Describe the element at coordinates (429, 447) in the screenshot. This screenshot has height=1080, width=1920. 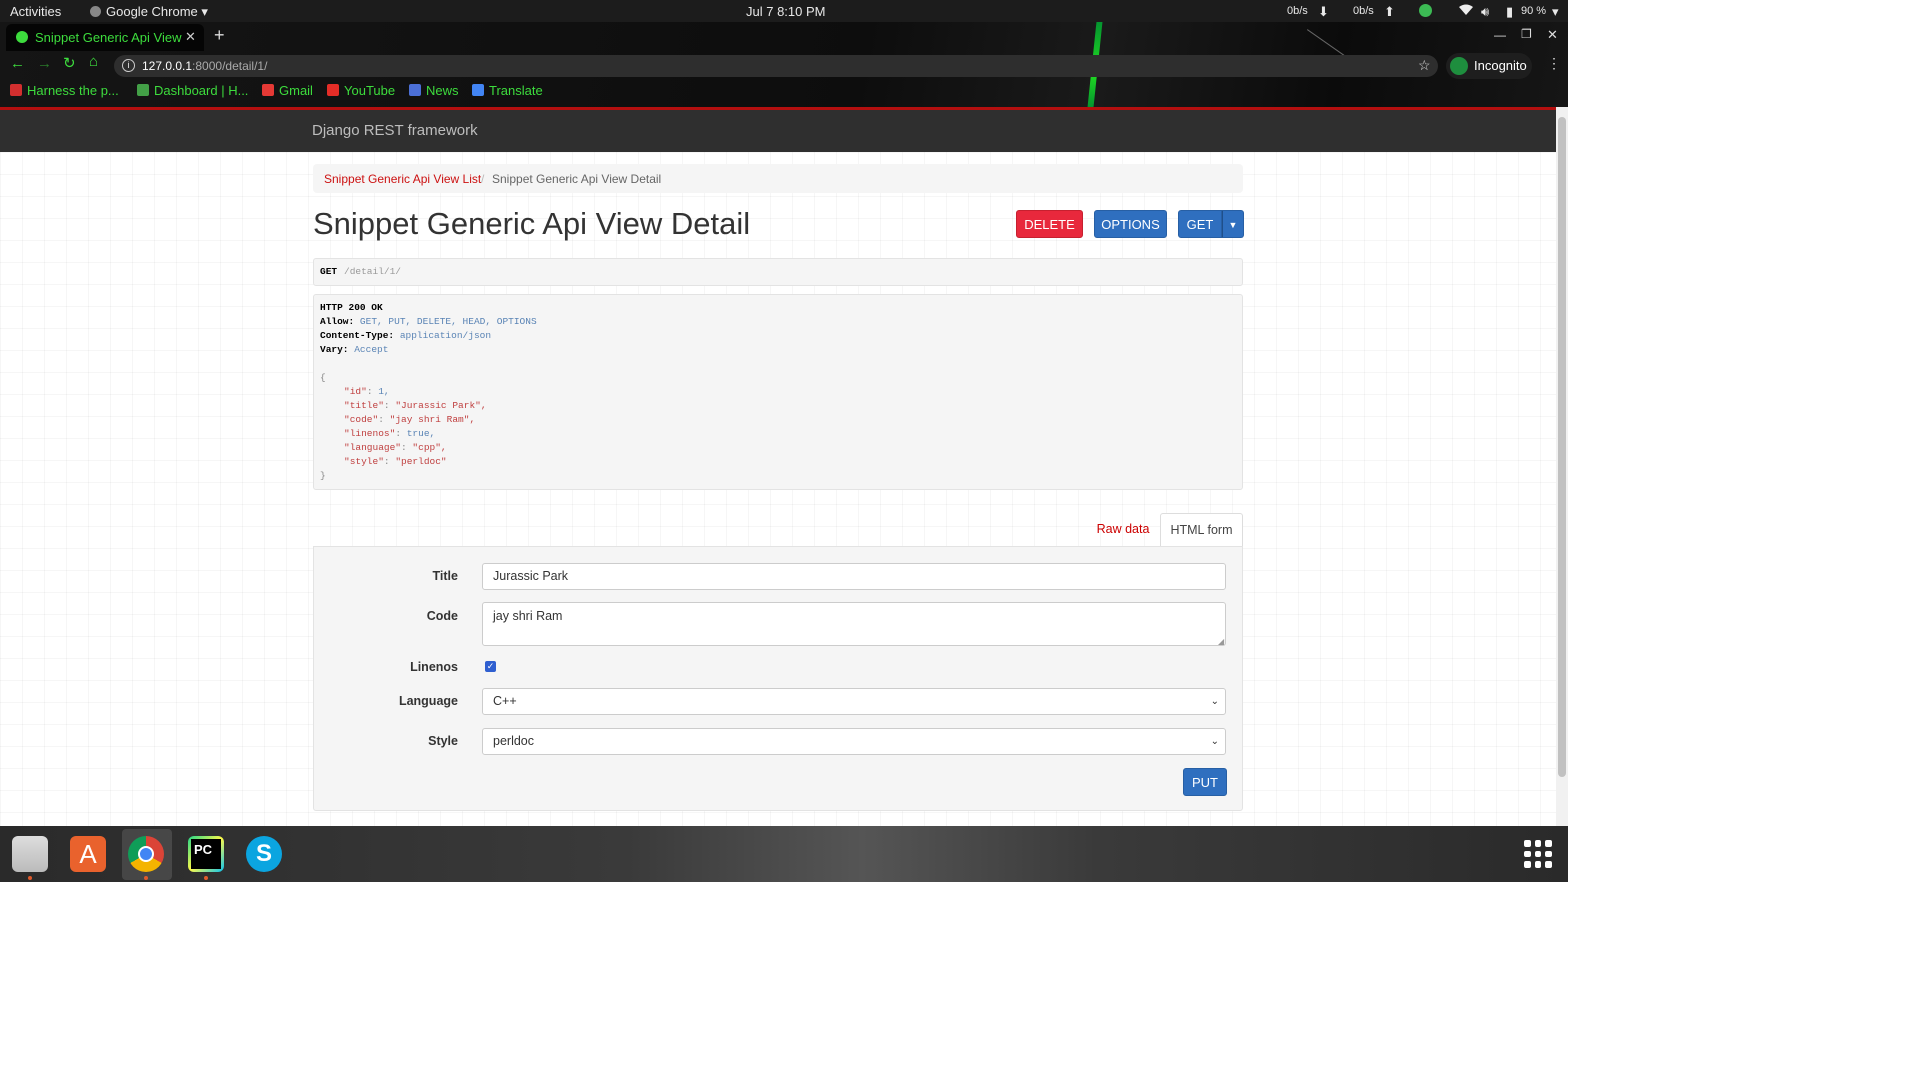
I see `json-value: "cpp",` at that location.